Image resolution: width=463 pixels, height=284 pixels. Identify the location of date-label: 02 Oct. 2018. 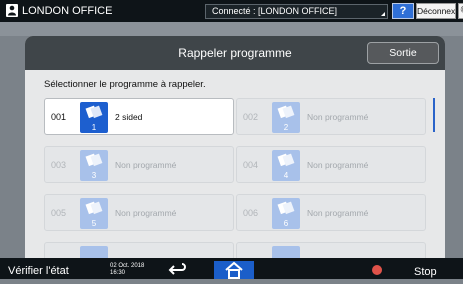
(127, 266).